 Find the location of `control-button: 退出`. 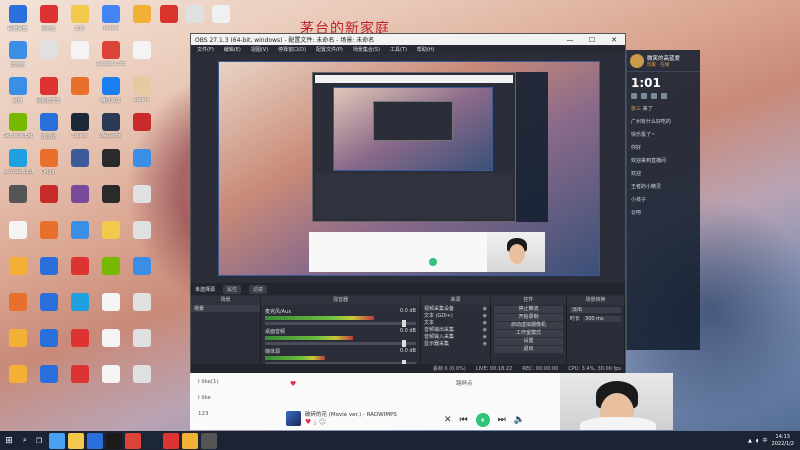

control-button: 退出 is located at coordinates (528, 349).